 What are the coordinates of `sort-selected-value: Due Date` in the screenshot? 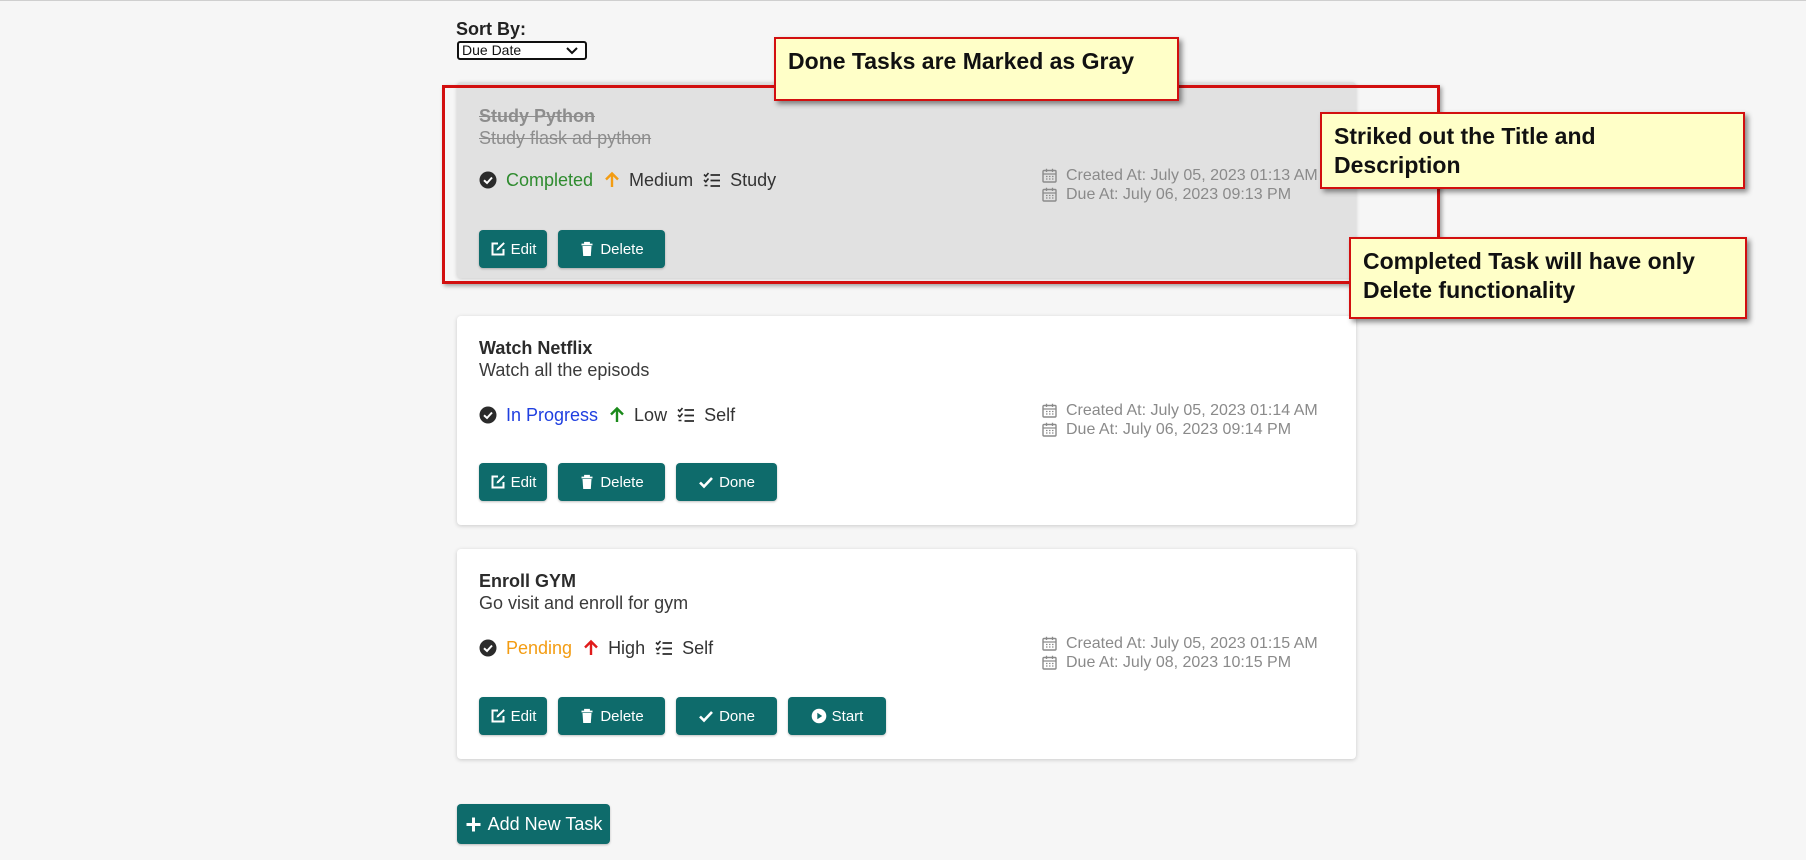 It's located at (492, 50).